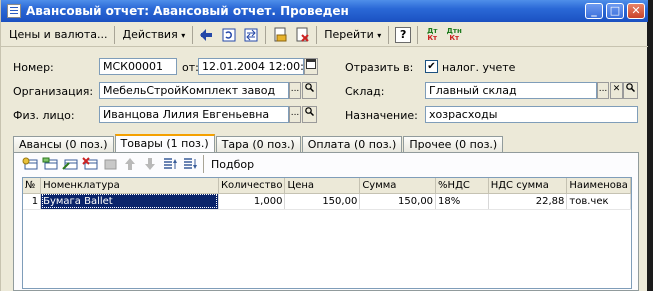 The height and width of the screenshot is (291, 653). I want to click on cell-quantity: 1,000, so click(252, 201).